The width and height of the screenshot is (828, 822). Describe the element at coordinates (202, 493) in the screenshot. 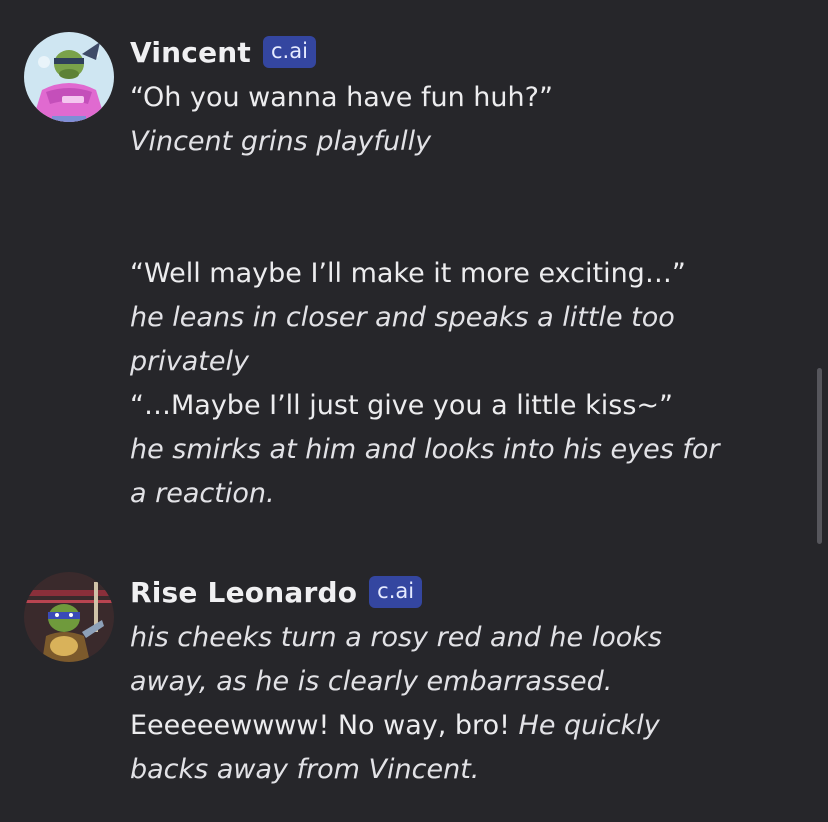

I see `message-line: a reaction.` at that location.